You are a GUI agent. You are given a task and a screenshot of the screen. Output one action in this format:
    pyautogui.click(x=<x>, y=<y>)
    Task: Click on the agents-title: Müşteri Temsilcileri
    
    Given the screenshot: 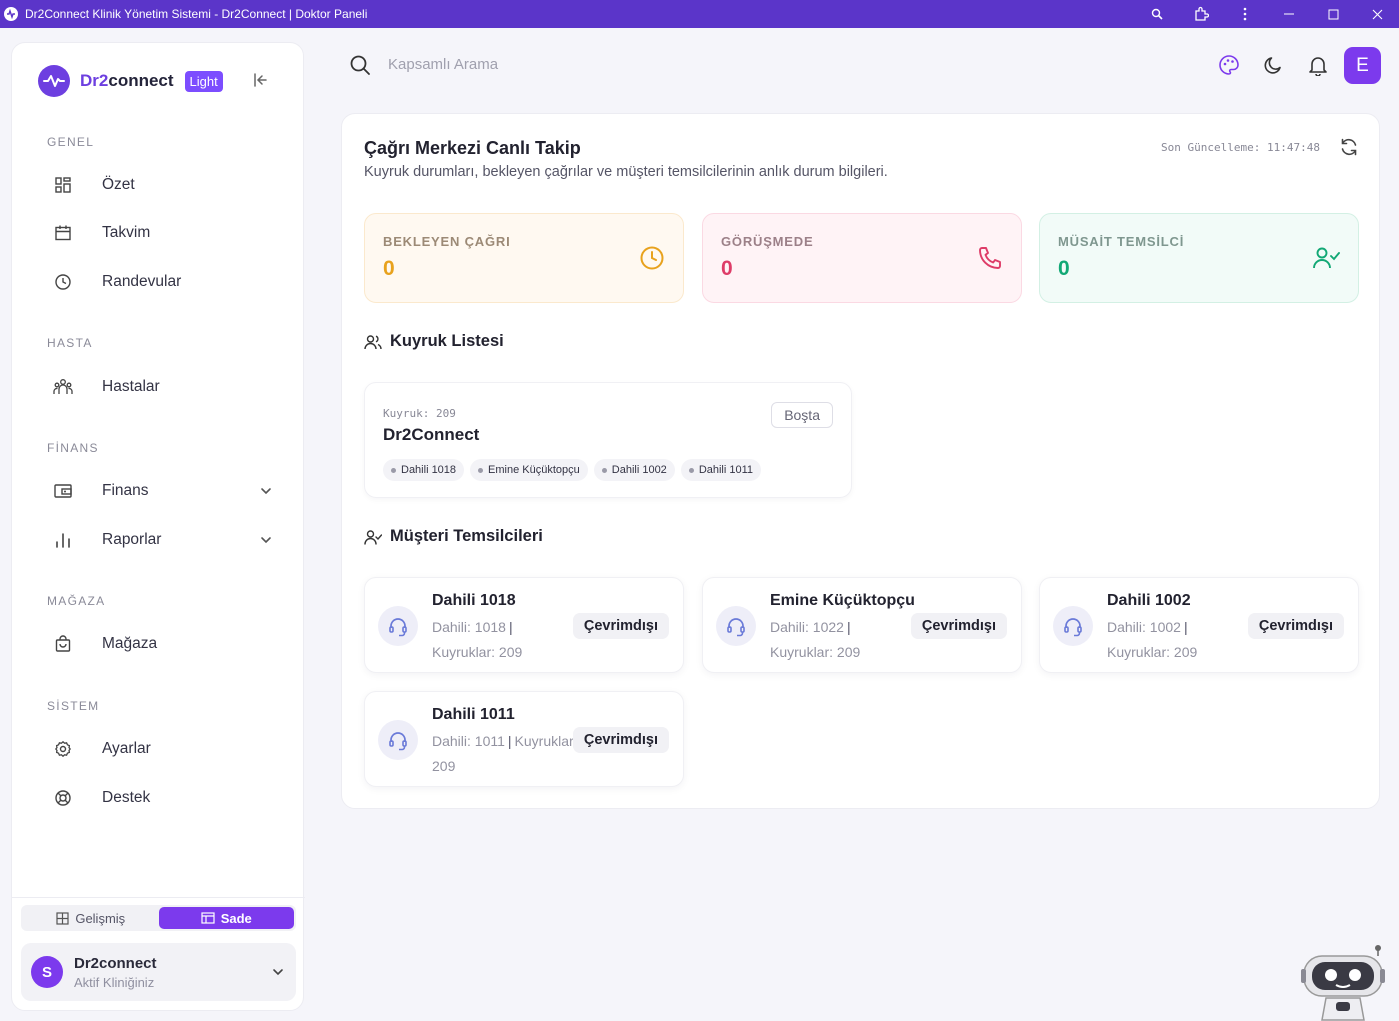 What is the action you would take?
    pyautogui.click(x=453, y=536)
    